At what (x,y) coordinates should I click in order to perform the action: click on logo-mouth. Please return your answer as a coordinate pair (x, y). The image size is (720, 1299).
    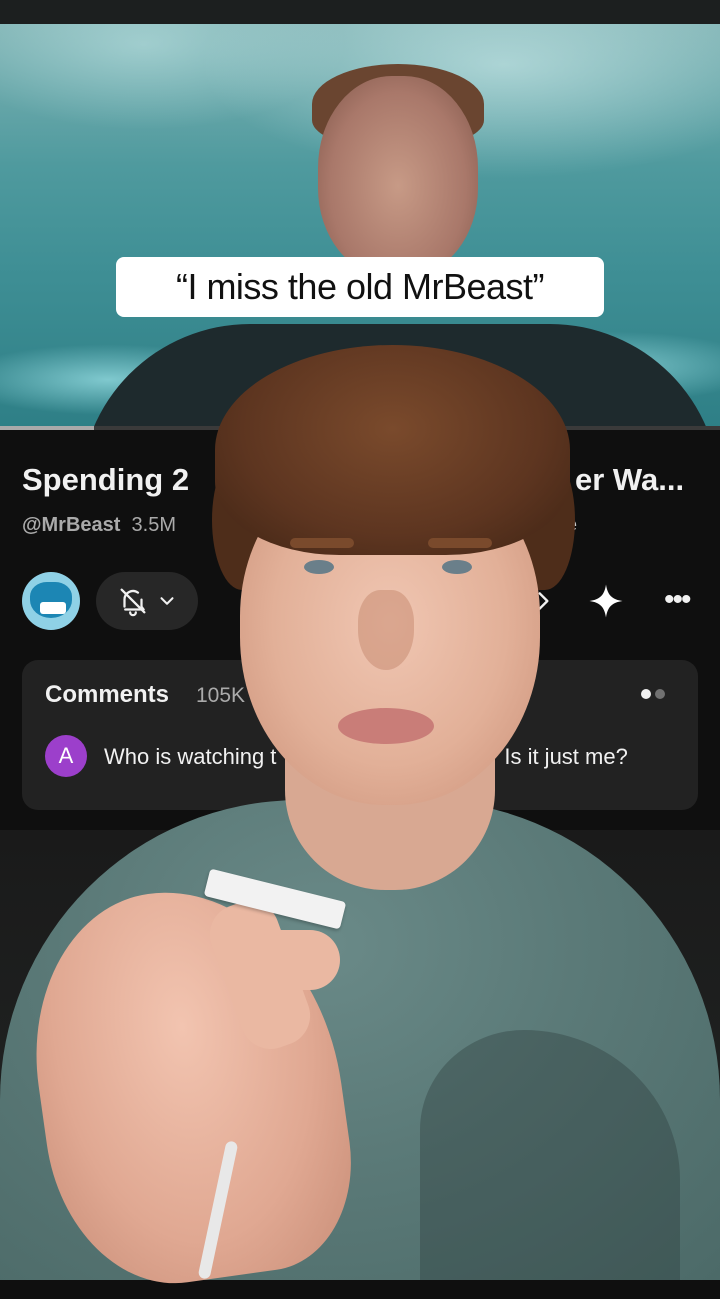
    Looking at the image, I should click on (53, 608).